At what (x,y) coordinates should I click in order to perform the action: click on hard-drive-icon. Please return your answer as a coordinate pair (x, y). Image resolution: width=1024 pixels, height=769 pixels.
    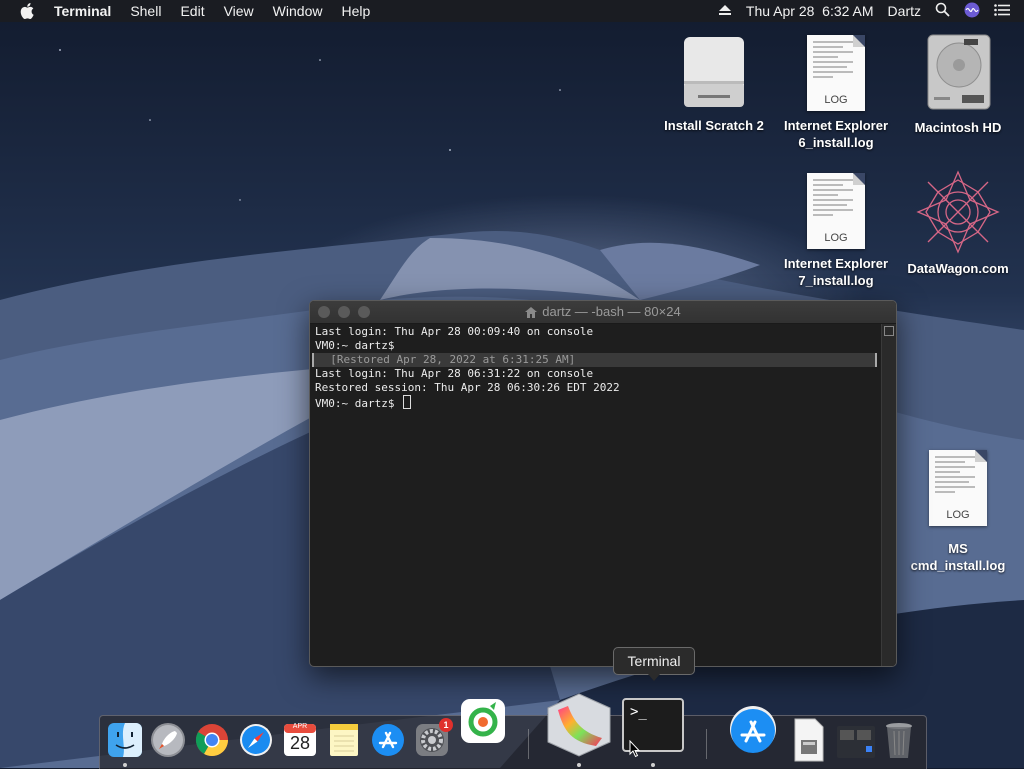
    Looking at the image, I should click on (958, 73).